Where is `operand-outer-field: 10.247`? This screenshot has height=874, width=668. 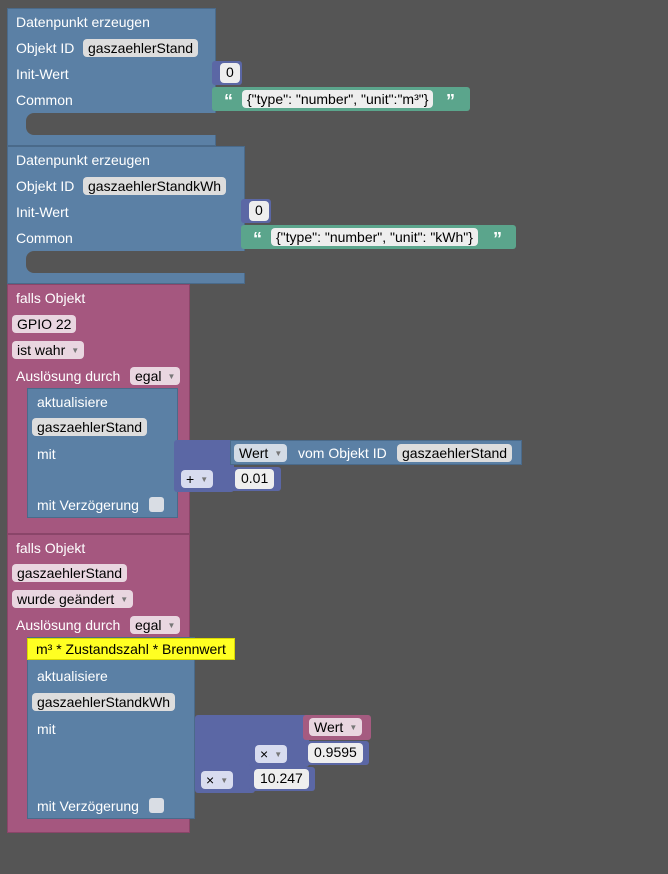 operand-outer-field: 10.247 is located at coordinates (281, 779).